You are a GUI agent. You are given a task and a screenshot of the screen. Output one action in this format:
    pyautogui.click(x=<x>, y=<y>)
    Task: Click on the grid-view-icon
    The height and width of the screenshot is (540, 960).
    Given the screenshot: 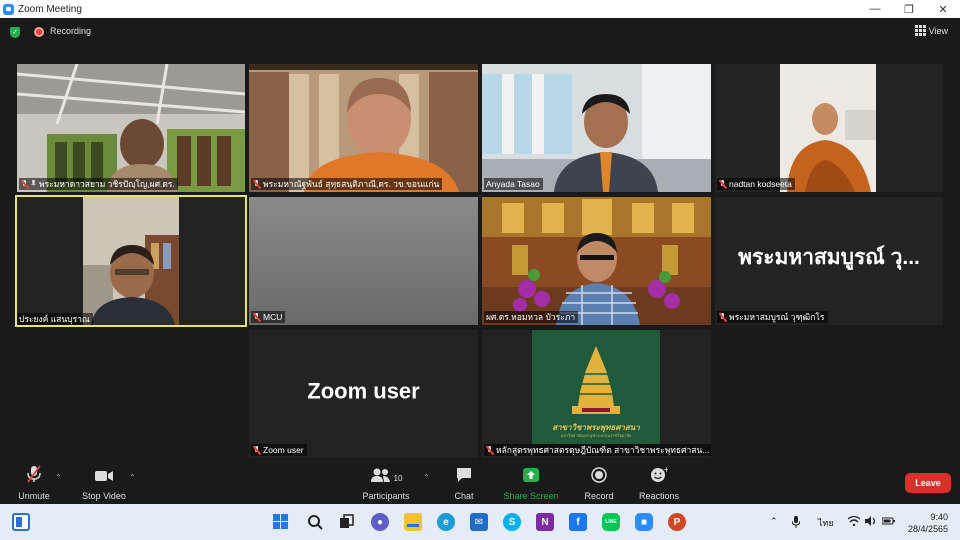 What is the action you would take?
    pyautogui.click(x=920, y=30)
    